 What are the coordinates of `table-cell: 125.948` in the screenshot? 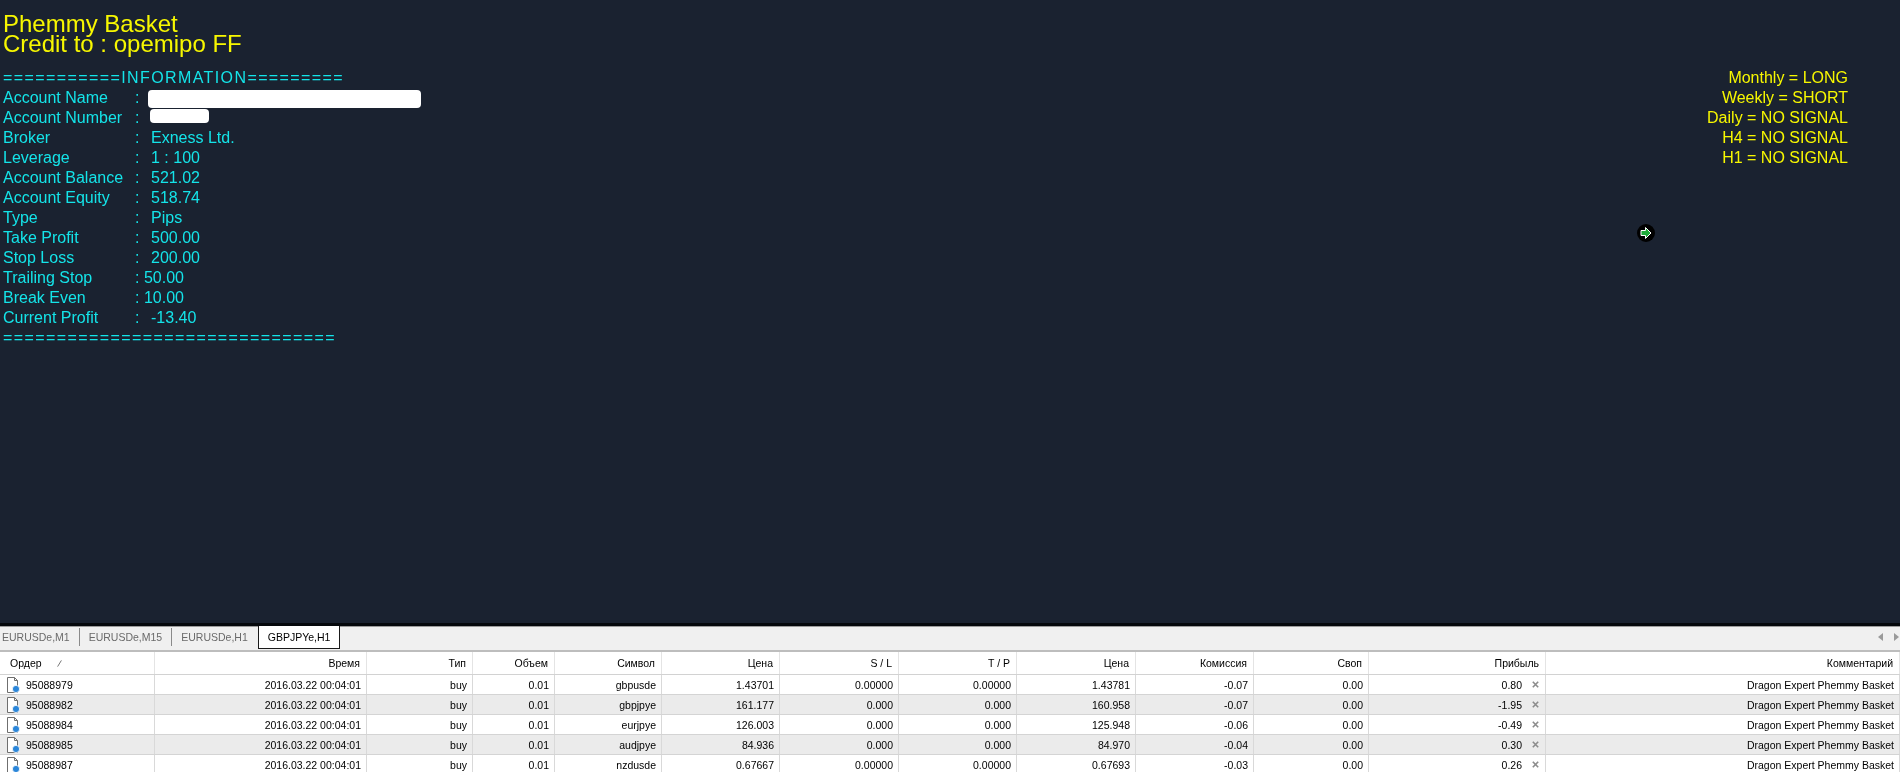 It's located at (1076, 724).